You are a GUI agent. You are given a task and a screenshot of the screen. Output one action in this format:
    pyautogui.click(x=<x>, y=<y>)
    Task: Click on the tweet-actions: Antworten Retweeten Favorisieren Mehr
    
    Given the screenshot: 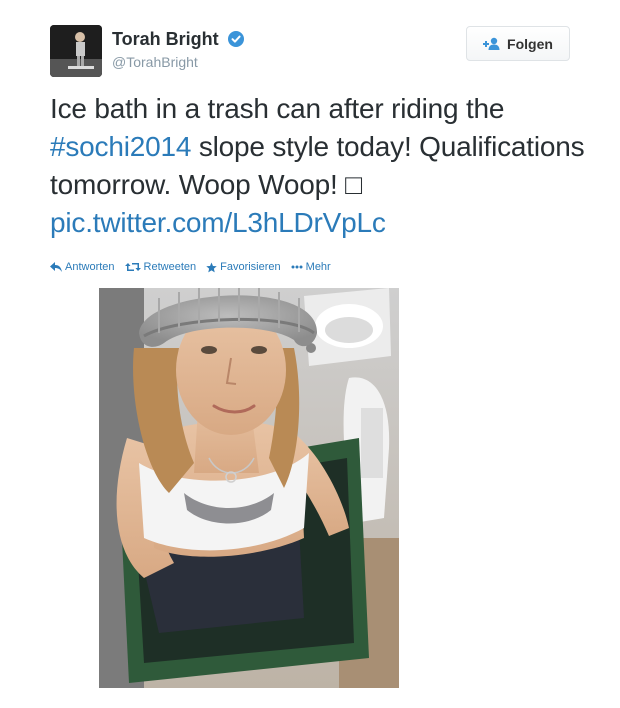 What is the action you would take?
    pyautogui.click(x=190, y=267)
    